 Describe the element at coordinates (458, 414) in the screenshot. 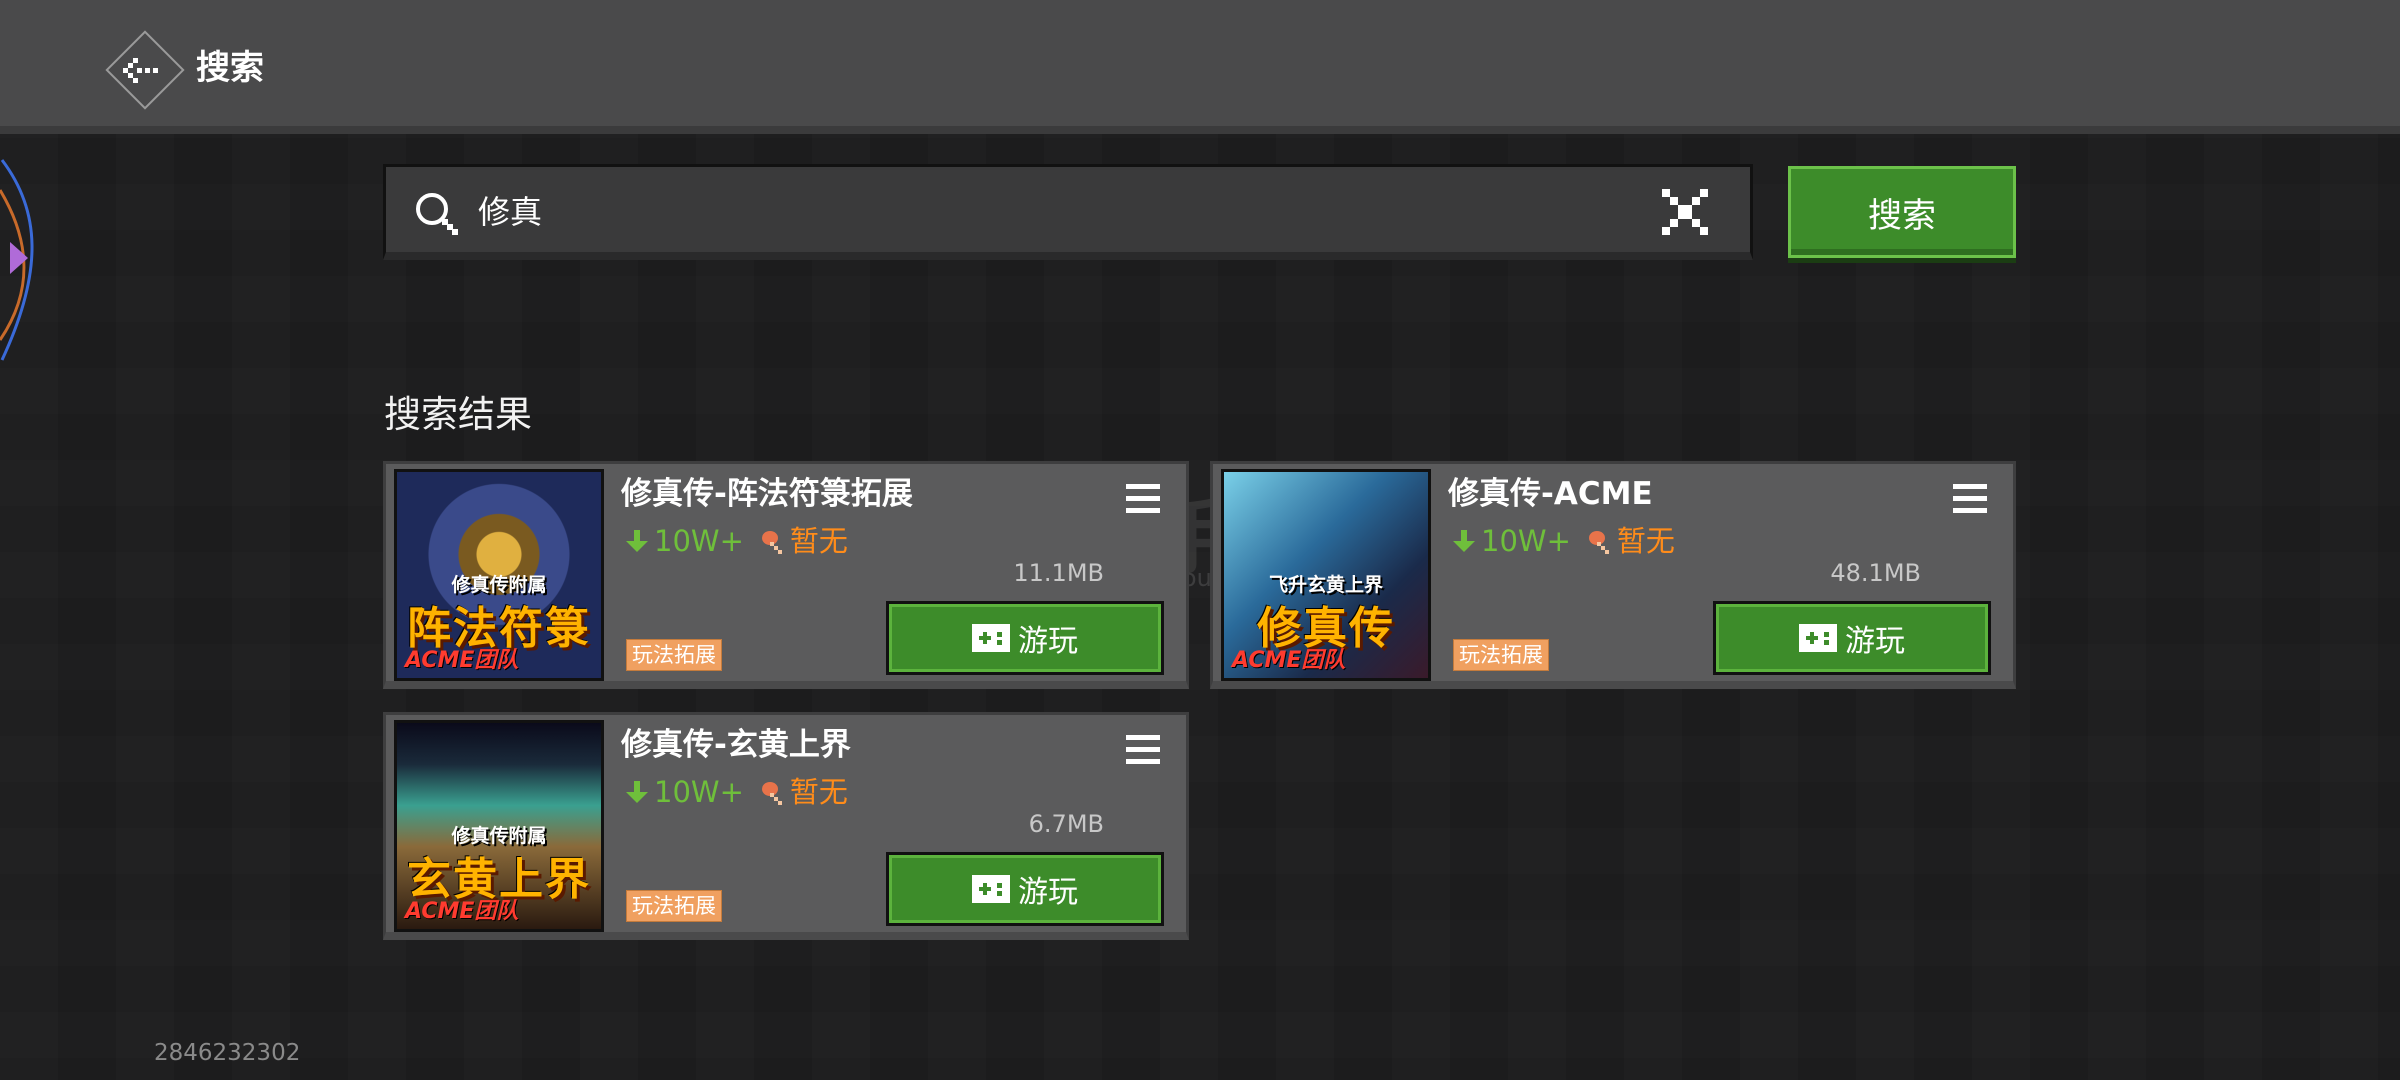

I see `results-title: 搜索结果` at that location.